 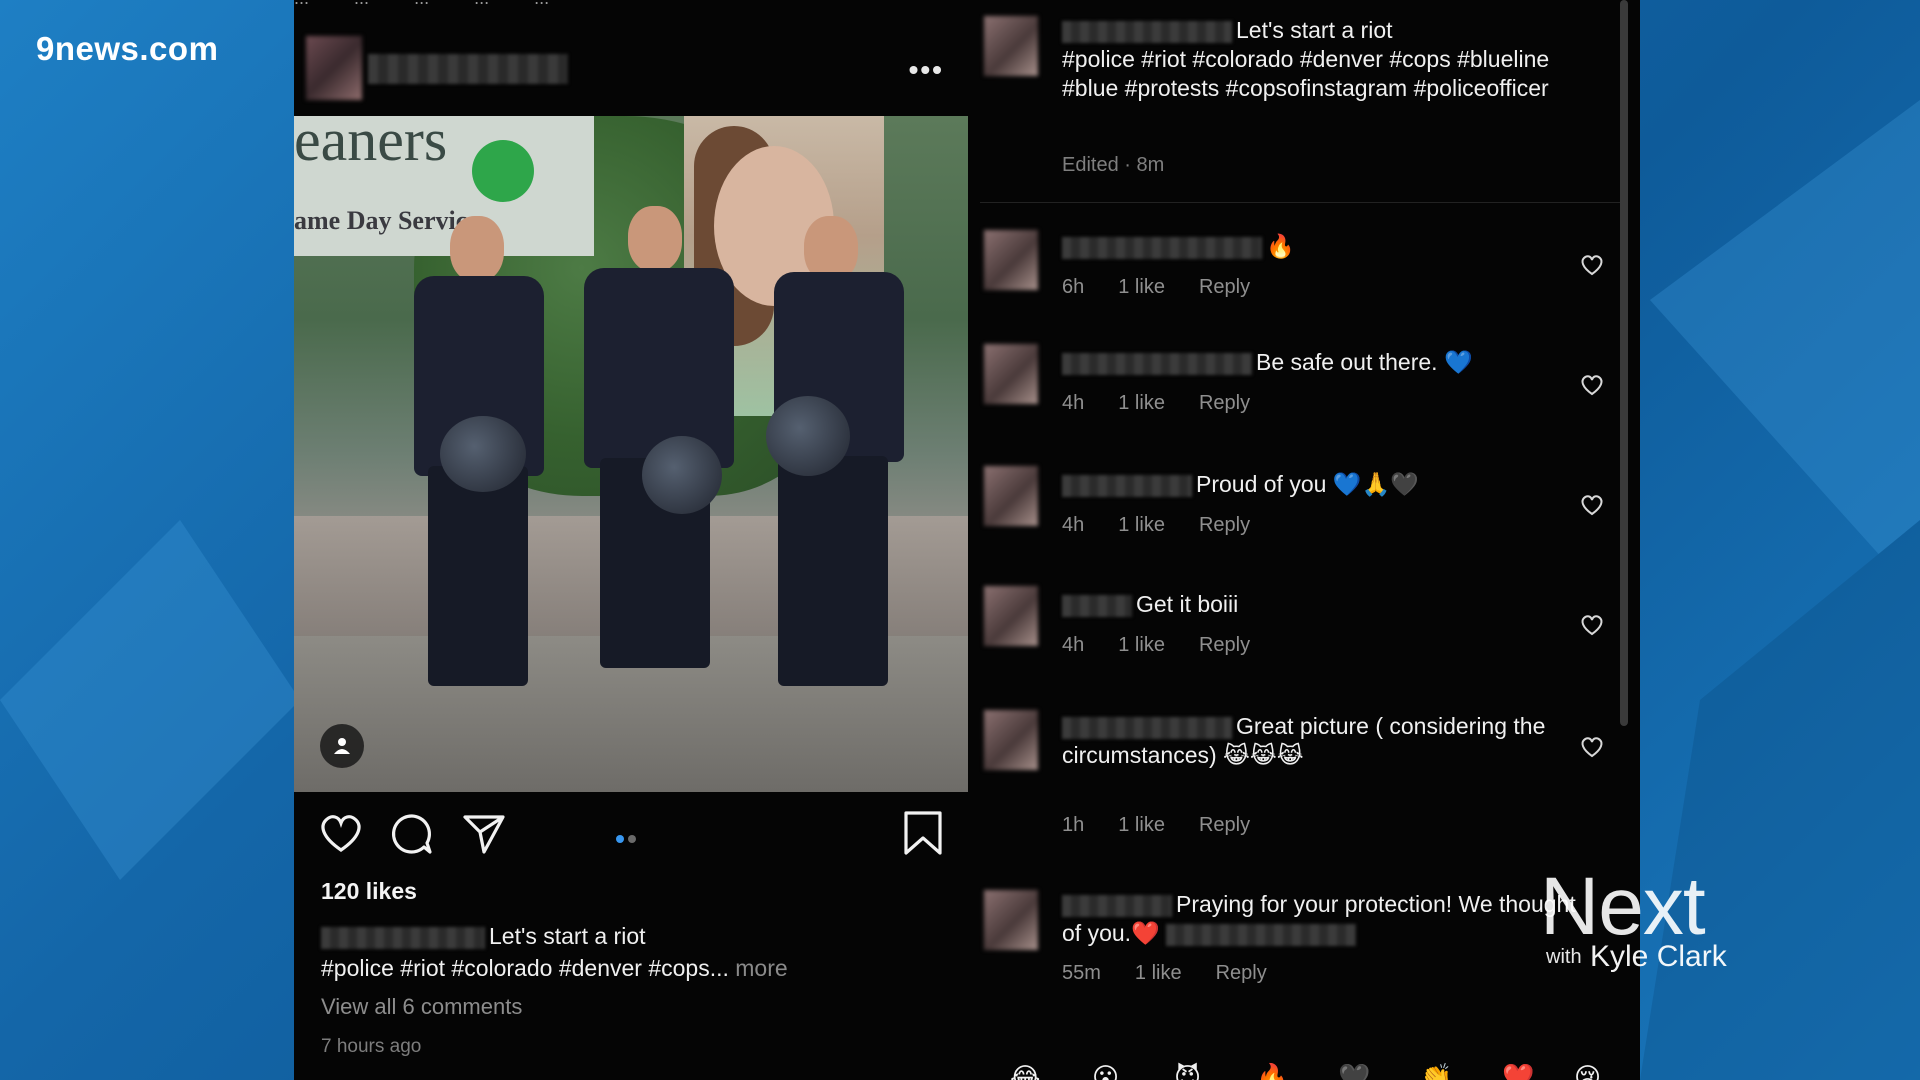 What do you see at coordinates (1436, 1071) in the screenshot?
I see `emoji-button: 👏` at bounding box center [1436, 1071].